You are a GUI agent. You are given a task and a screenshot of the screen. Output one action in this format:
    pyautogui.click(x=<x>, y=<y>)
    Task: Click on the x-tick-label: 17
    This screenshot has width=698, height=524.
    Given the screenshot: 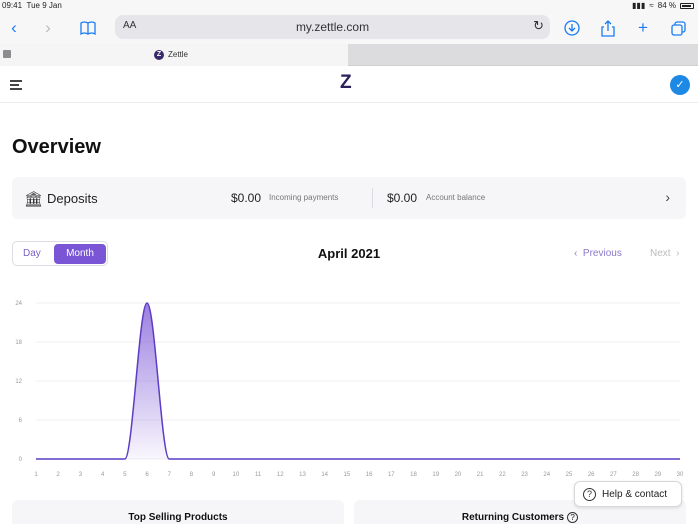 What is the action you would take?
    pyautogui.click(x=391, y=475)
    